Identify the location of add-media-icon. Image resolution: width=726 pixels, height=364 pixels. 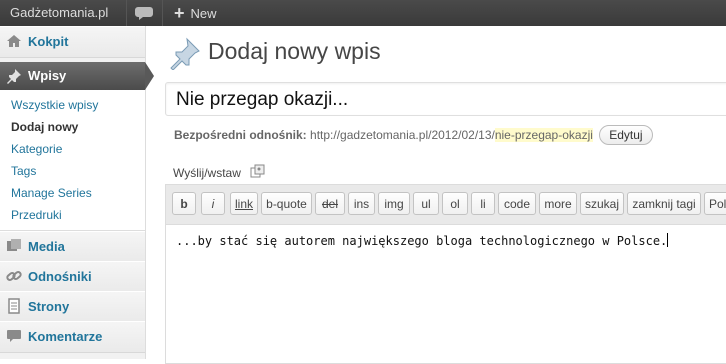
(258, 172).